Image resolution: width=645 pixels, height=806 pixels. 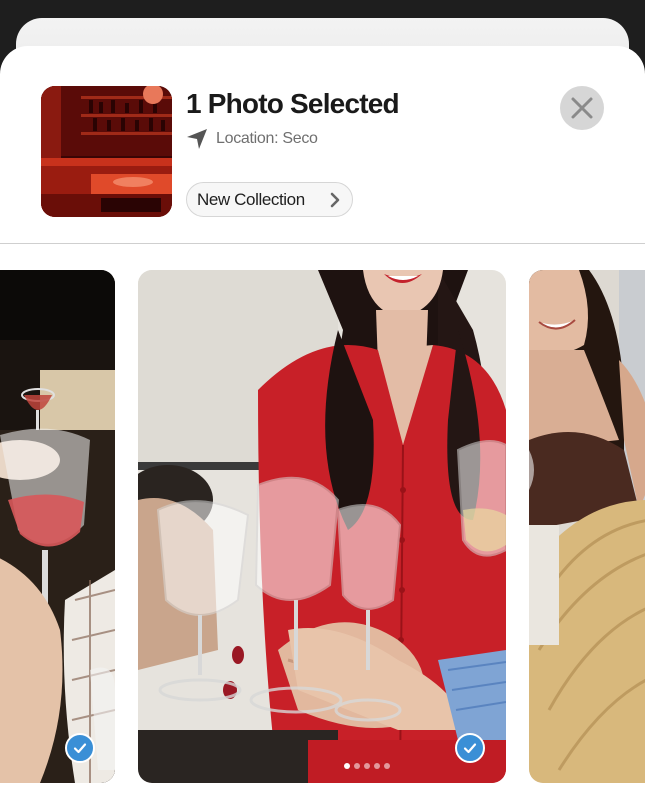 What do you see at coordinates (106, 151) in the screenshot?
I see `selected-photo-thumbnail` at bounding box center [106, 151].